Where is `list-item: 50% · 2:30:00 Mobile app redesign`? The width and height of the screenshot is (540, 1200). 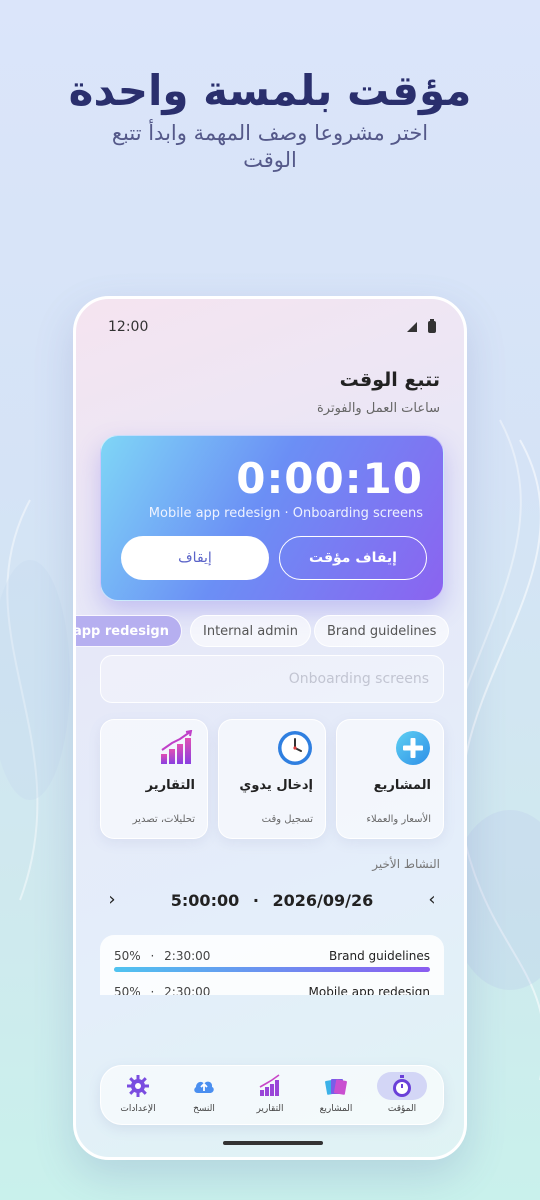 list-item: 50% · 2:30:00 Mobile app redesign is located at coordinates (272, 990).